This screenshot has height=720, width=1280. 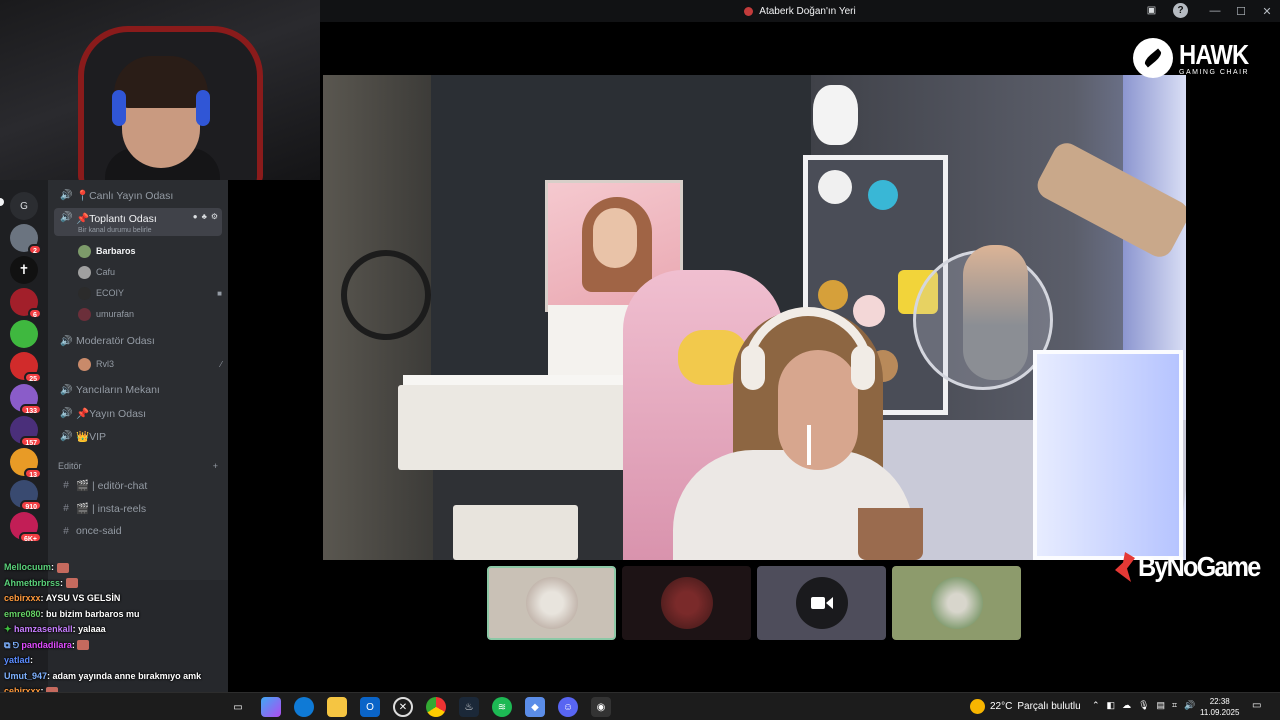 What do you see at coordinates (1161, 705) in the screenshot?
I see `tray-app-icon: ▤` at bounding box center [1161, 705].